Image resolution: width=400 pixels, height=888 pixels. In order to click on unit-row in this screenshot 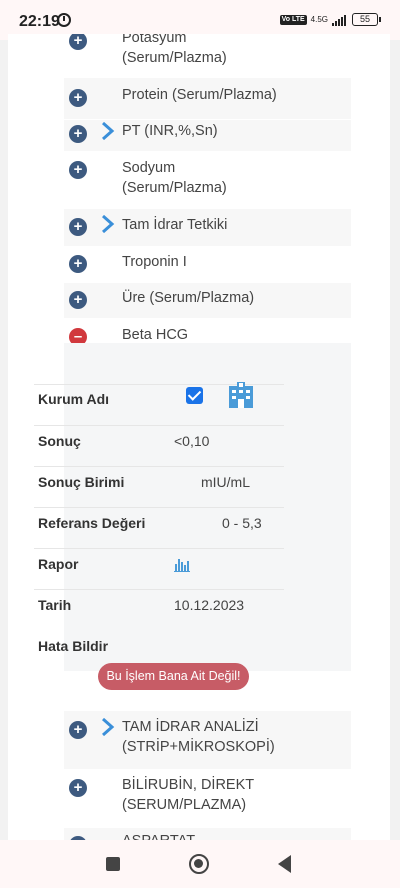, I will do `click(159, 446)`.